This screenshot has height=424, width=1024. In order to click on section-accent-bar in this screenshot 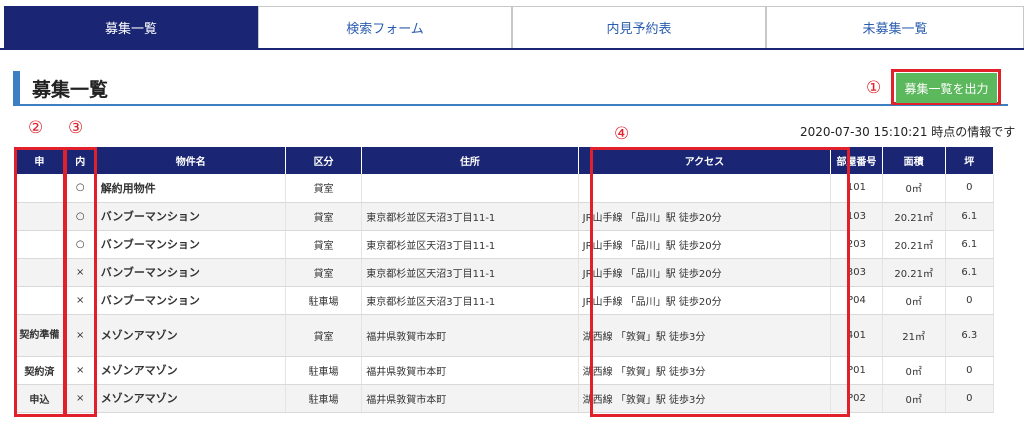, I will do `click(16, 87)`.